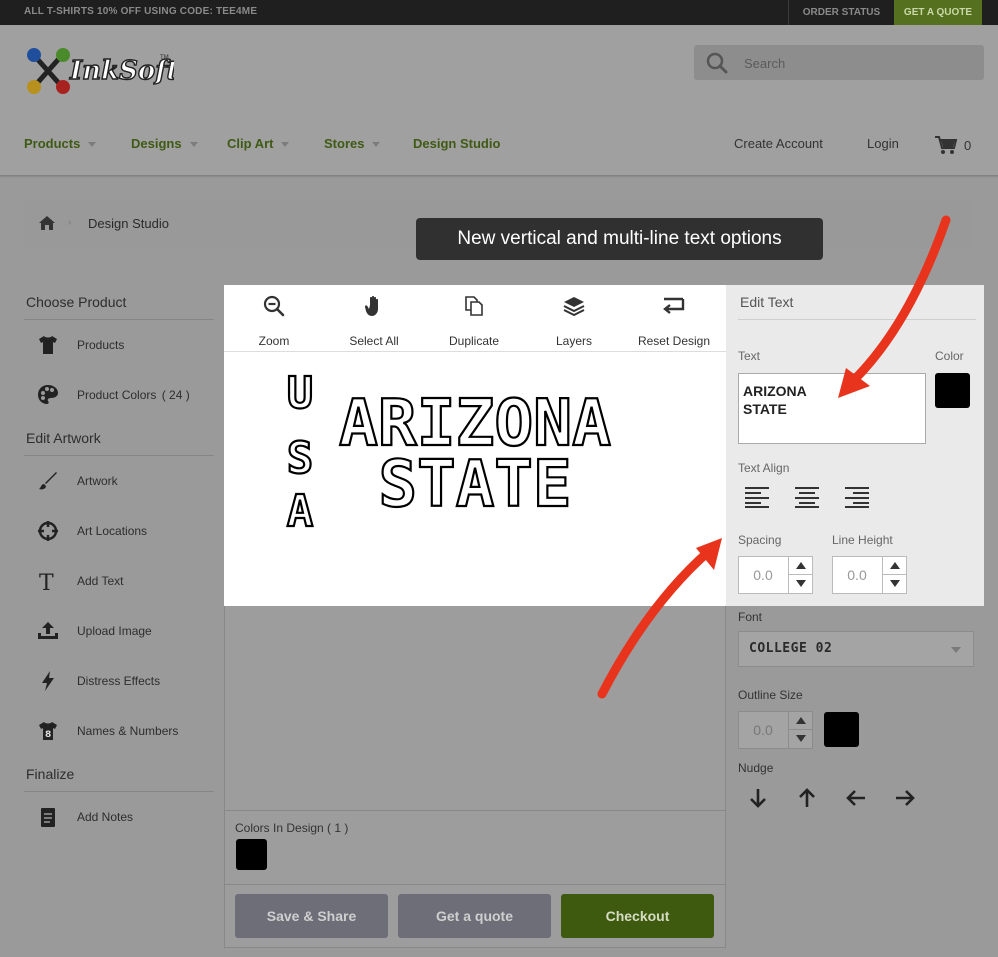 This screenshot has width=998, height=957. What do you see at coordinates (775, 391) in the screenshot?
I see `text-input-line: ARIZONA` at bounding box center [775, 391].